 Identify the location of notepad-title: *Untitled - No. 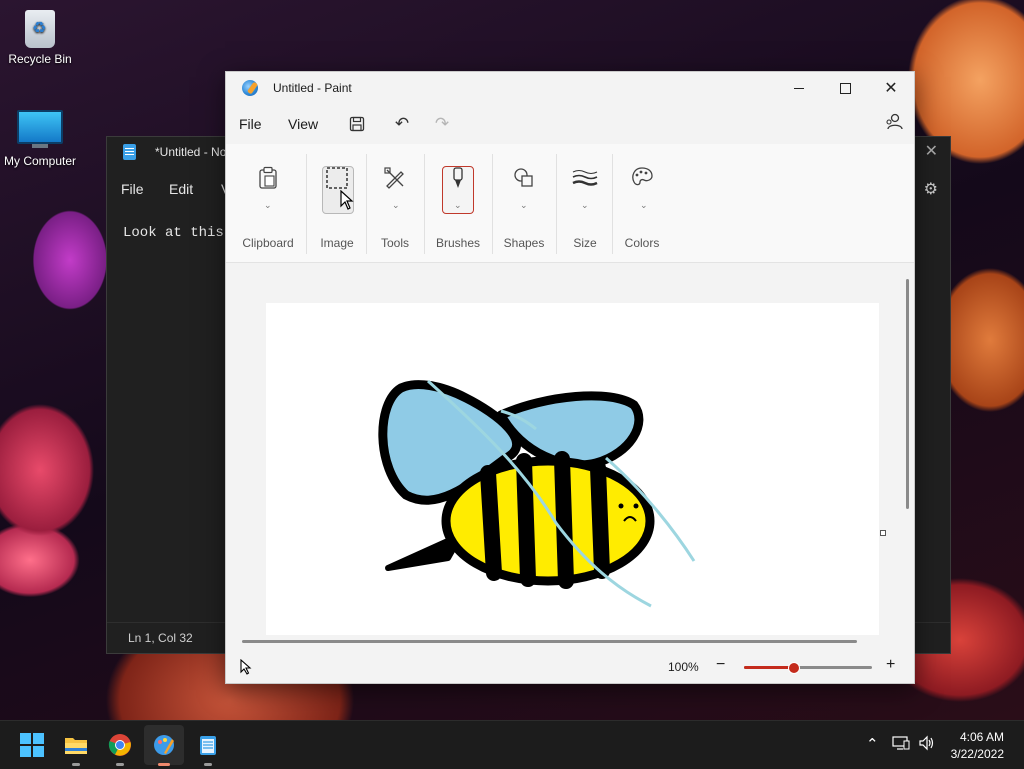
(191, 152).